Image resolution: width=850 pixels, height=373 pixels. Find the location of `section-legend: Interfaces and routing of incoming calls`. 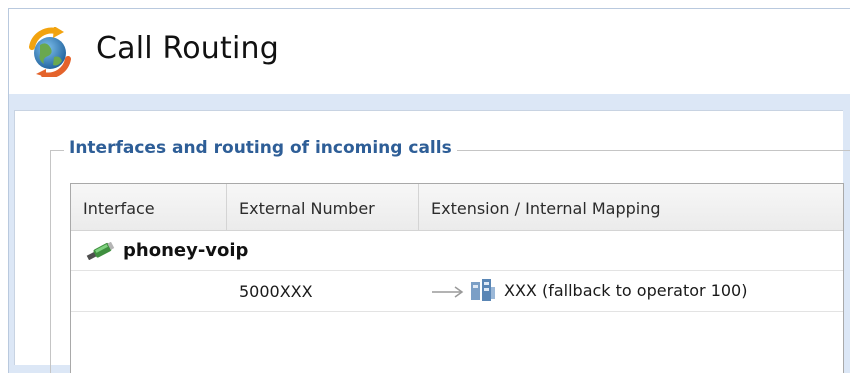

section-legend: Interfaces and routing of incoming calls is located at coordinates (260, 148).